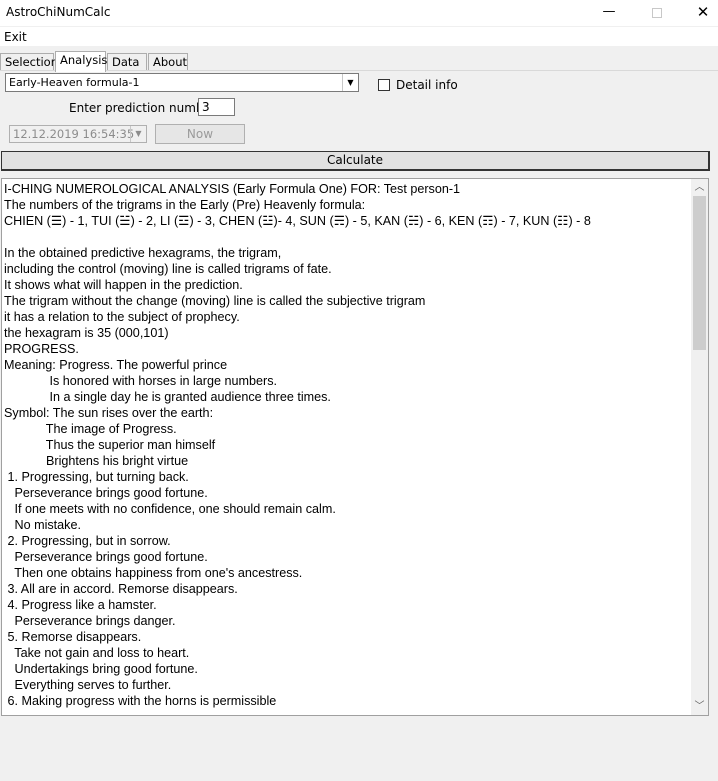 This screenshot has width=718, height=781. I want to click on formula-dropdown: Early-Heaven formula-1 ▼, so click(182, 82).